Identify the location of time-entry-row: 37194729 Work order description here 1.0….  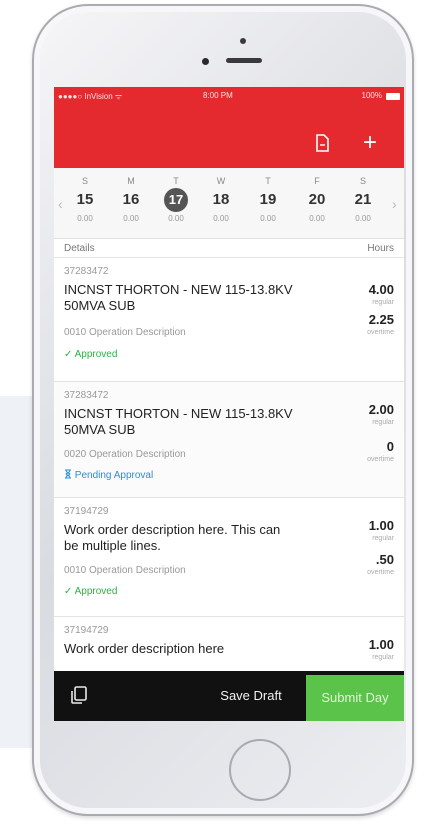
(229, 647).